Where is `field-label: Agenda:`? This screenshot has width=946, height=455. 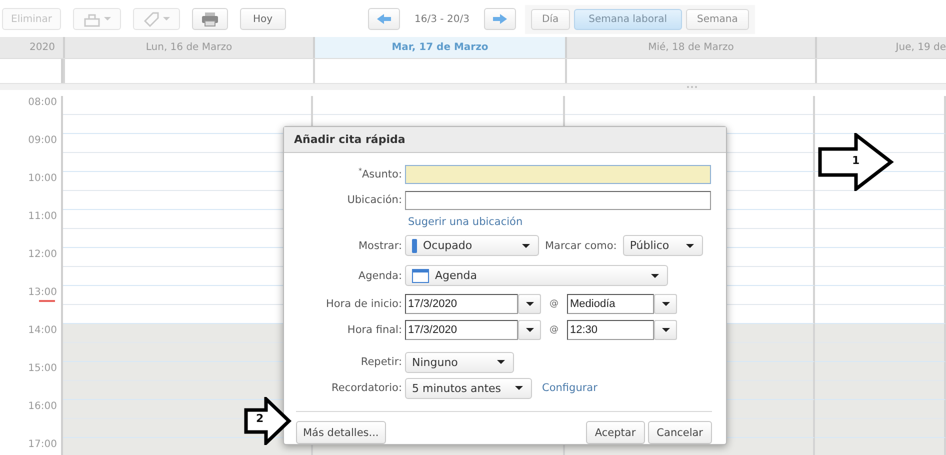
field-label: Agenda: is located at coordinates (379, 276).